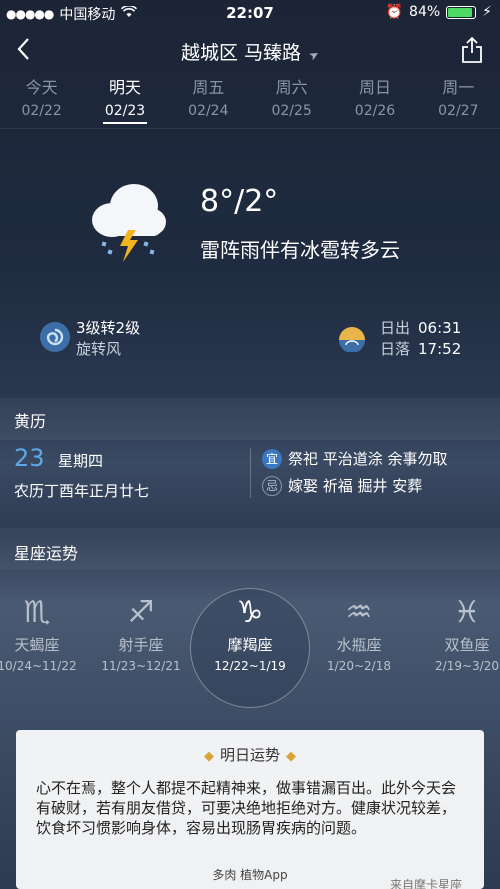 The image size is (500, 889). I want to click on wind-type: 旋转风, so click(99, 349).